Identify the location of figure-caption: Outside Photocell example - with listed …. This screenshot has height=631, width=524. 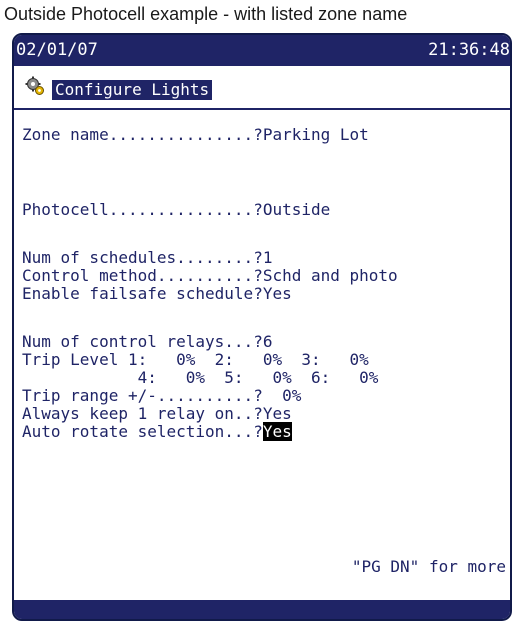
(206, 14).